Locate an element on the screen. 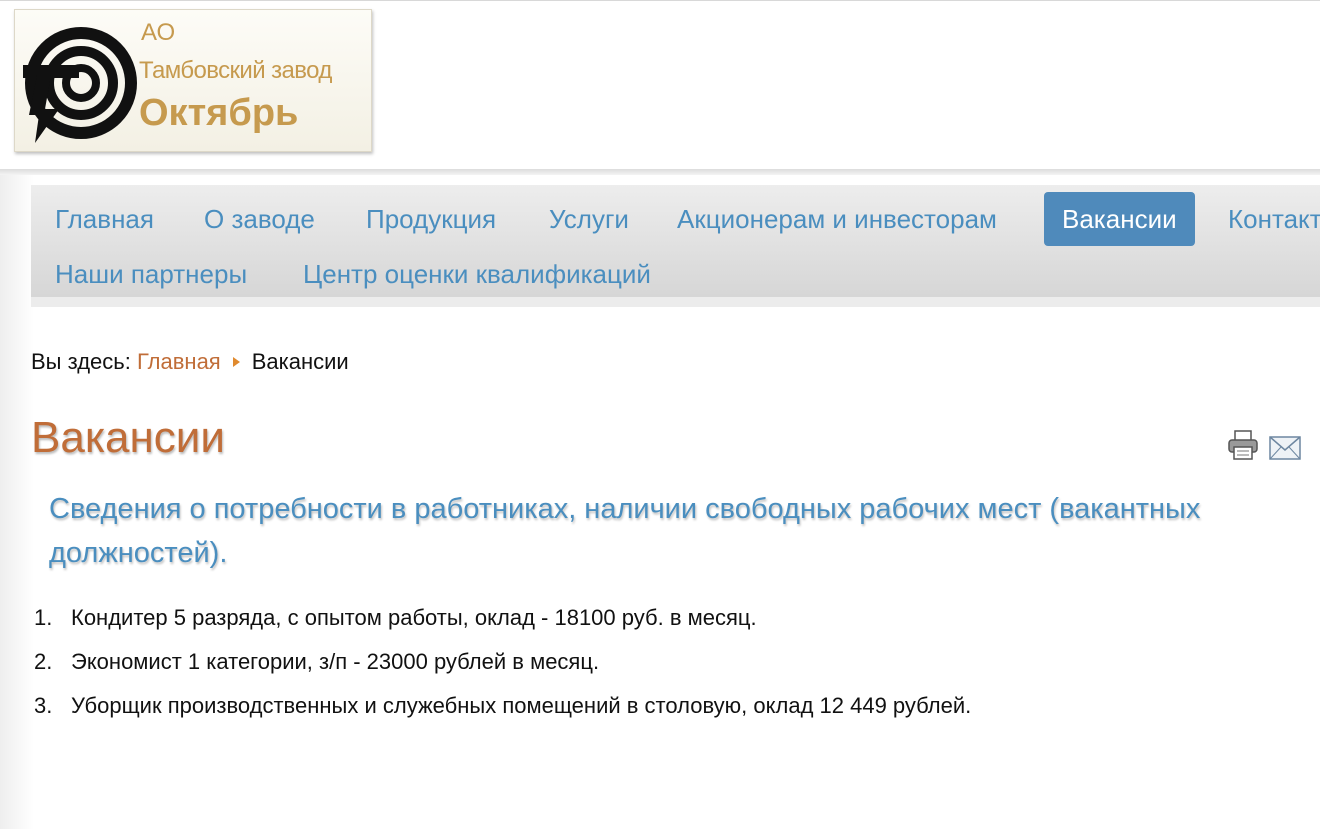 The image size is (1320, 829). breadcrumb-home-link: Главная is located at coordinates (179, 361).